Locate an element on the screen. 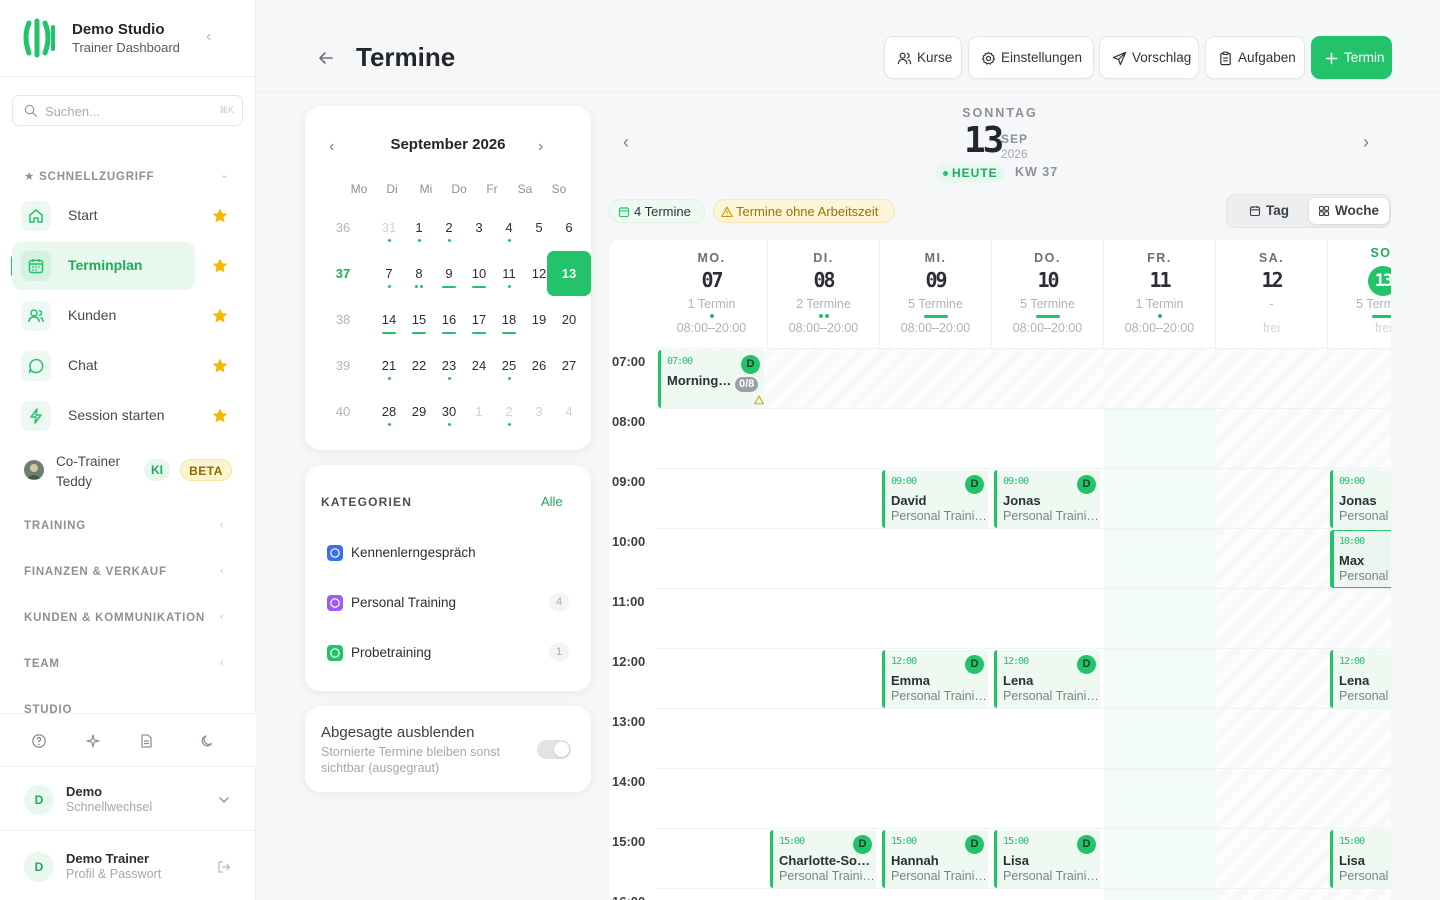  day-column-header: DO. 10 5 Termine 08:00–20:00 is located at coordinates (1048, 294).